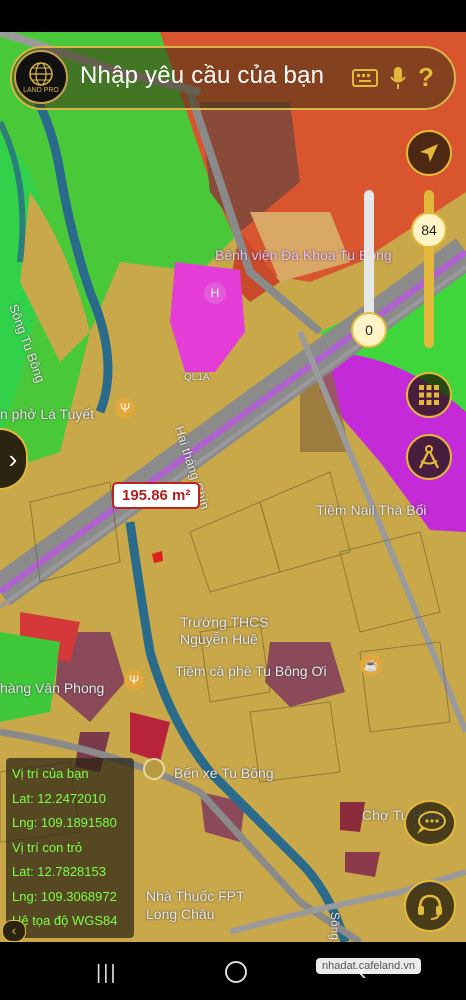  Describe the element at coordinates (236, 972) in the screenshot. I see `home-icon` at that location.